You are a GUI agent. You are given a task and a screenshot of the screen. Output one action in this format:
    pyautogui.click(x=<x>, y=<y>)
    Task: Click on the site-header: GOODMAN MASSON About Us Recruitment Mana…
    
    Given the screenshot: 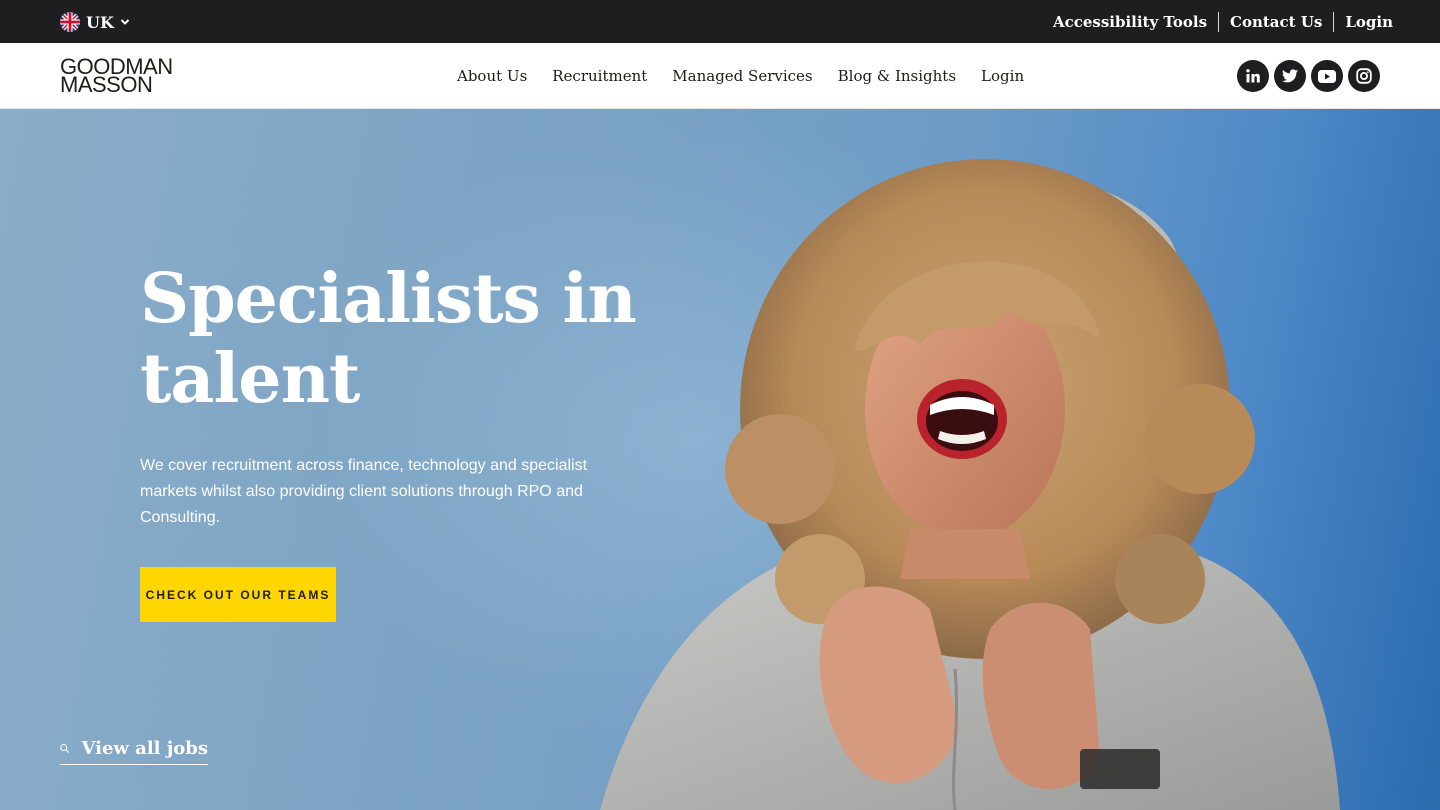 What is the action you would take?
    pyautogui.click(x=720, y=76)
    